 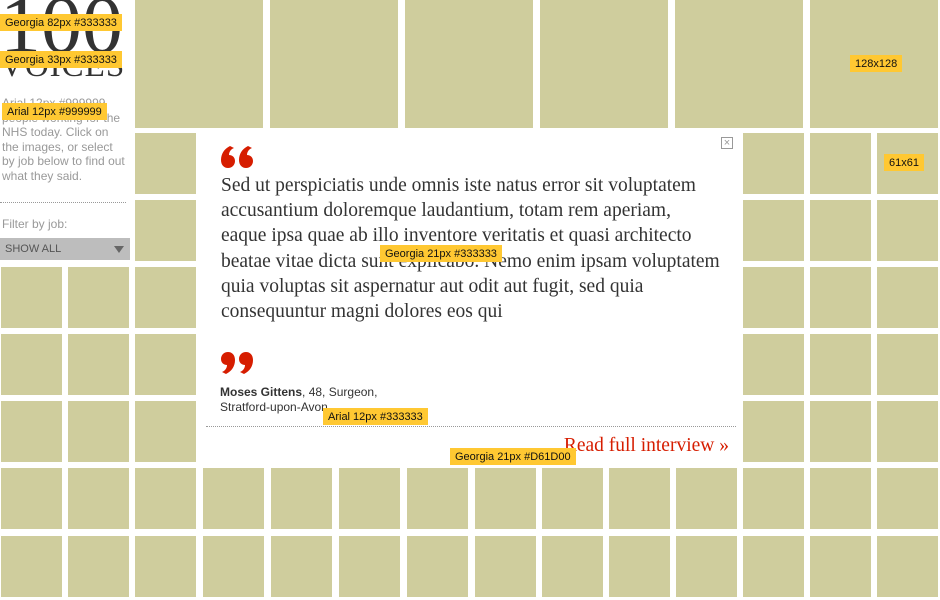 What do you see at coordinates (876, 63) in the screenshot?
I see `annotation-large-tile: 128x128` at bounding box center [876, 63].